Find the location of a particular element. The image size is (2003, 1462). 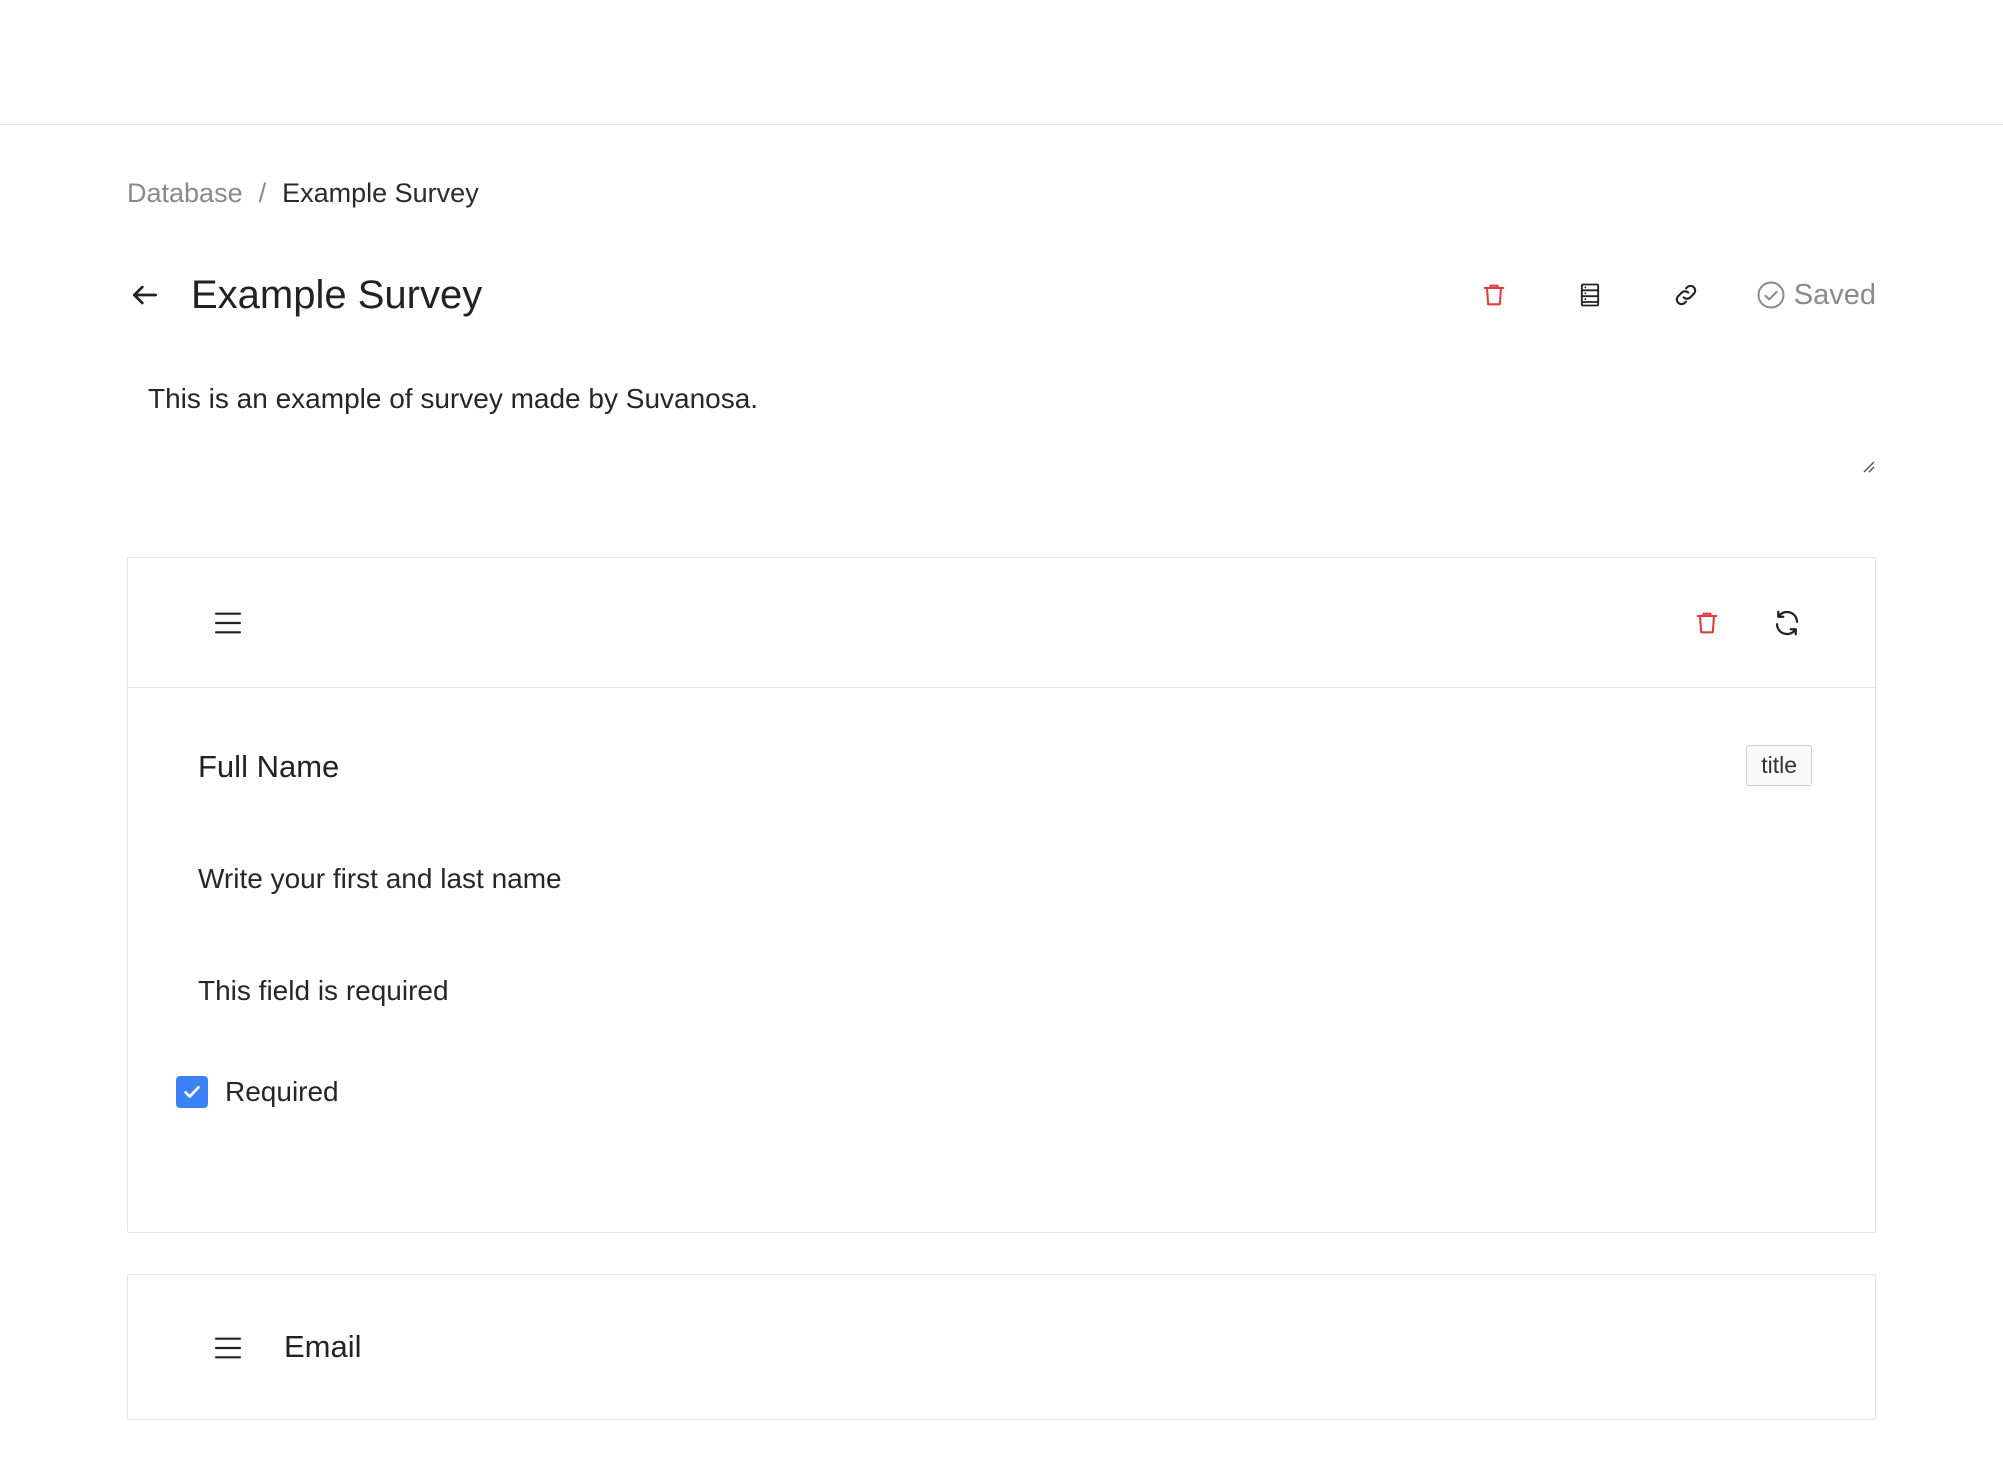

back-button is located at coordinates (145, 295).